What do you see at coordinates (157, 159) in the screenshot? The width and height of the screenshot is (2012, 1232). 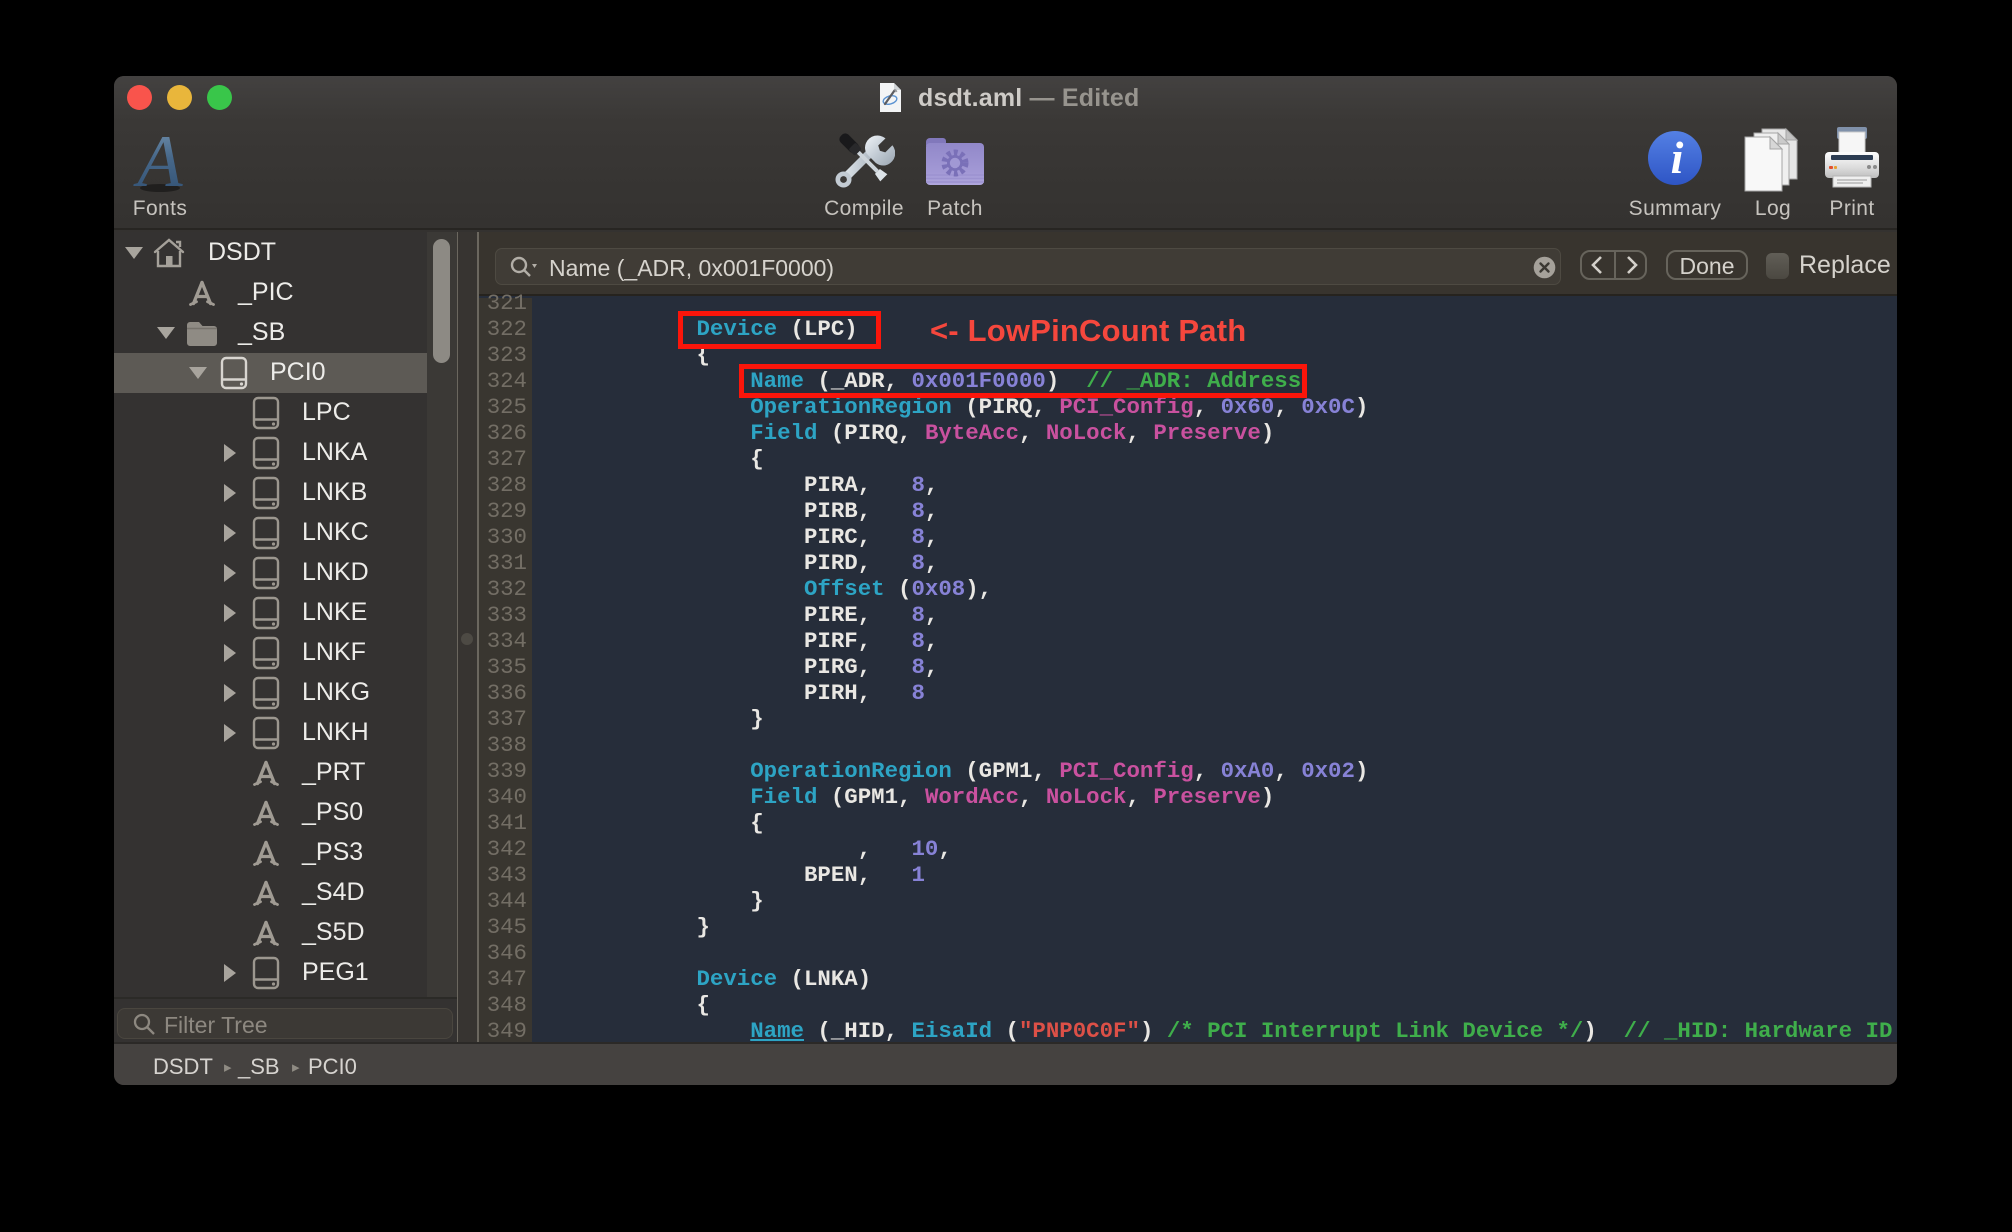 I see `svg-text: A` at bounding box center [157, 159].